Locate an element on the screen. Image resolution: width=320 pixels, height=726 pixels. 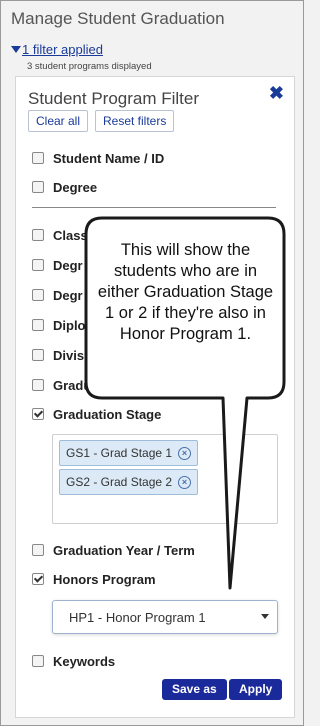
panel-title: Student Program Filter is located at coordinates (114, 98).